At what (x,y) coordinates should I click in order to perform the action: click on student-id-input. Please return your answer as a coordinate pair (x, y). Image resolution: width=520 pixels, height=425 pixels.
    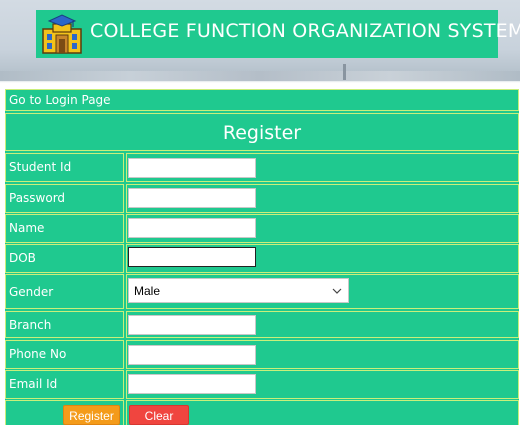
    Looking at the image, I should click on (192, 168).